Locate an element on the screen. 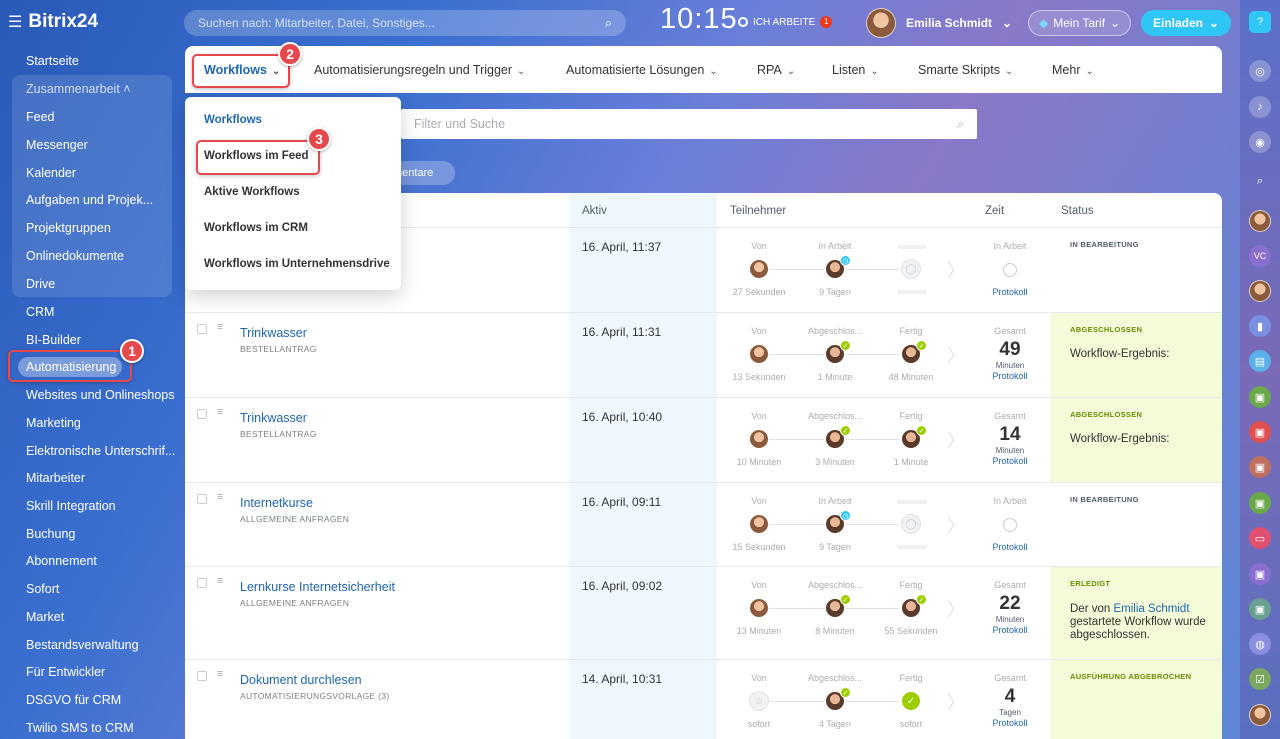 This screenshot has height=739, width=1280. menu-item-workflows-im-crm: Workflows im CRM is located at coordinates (256, 228).